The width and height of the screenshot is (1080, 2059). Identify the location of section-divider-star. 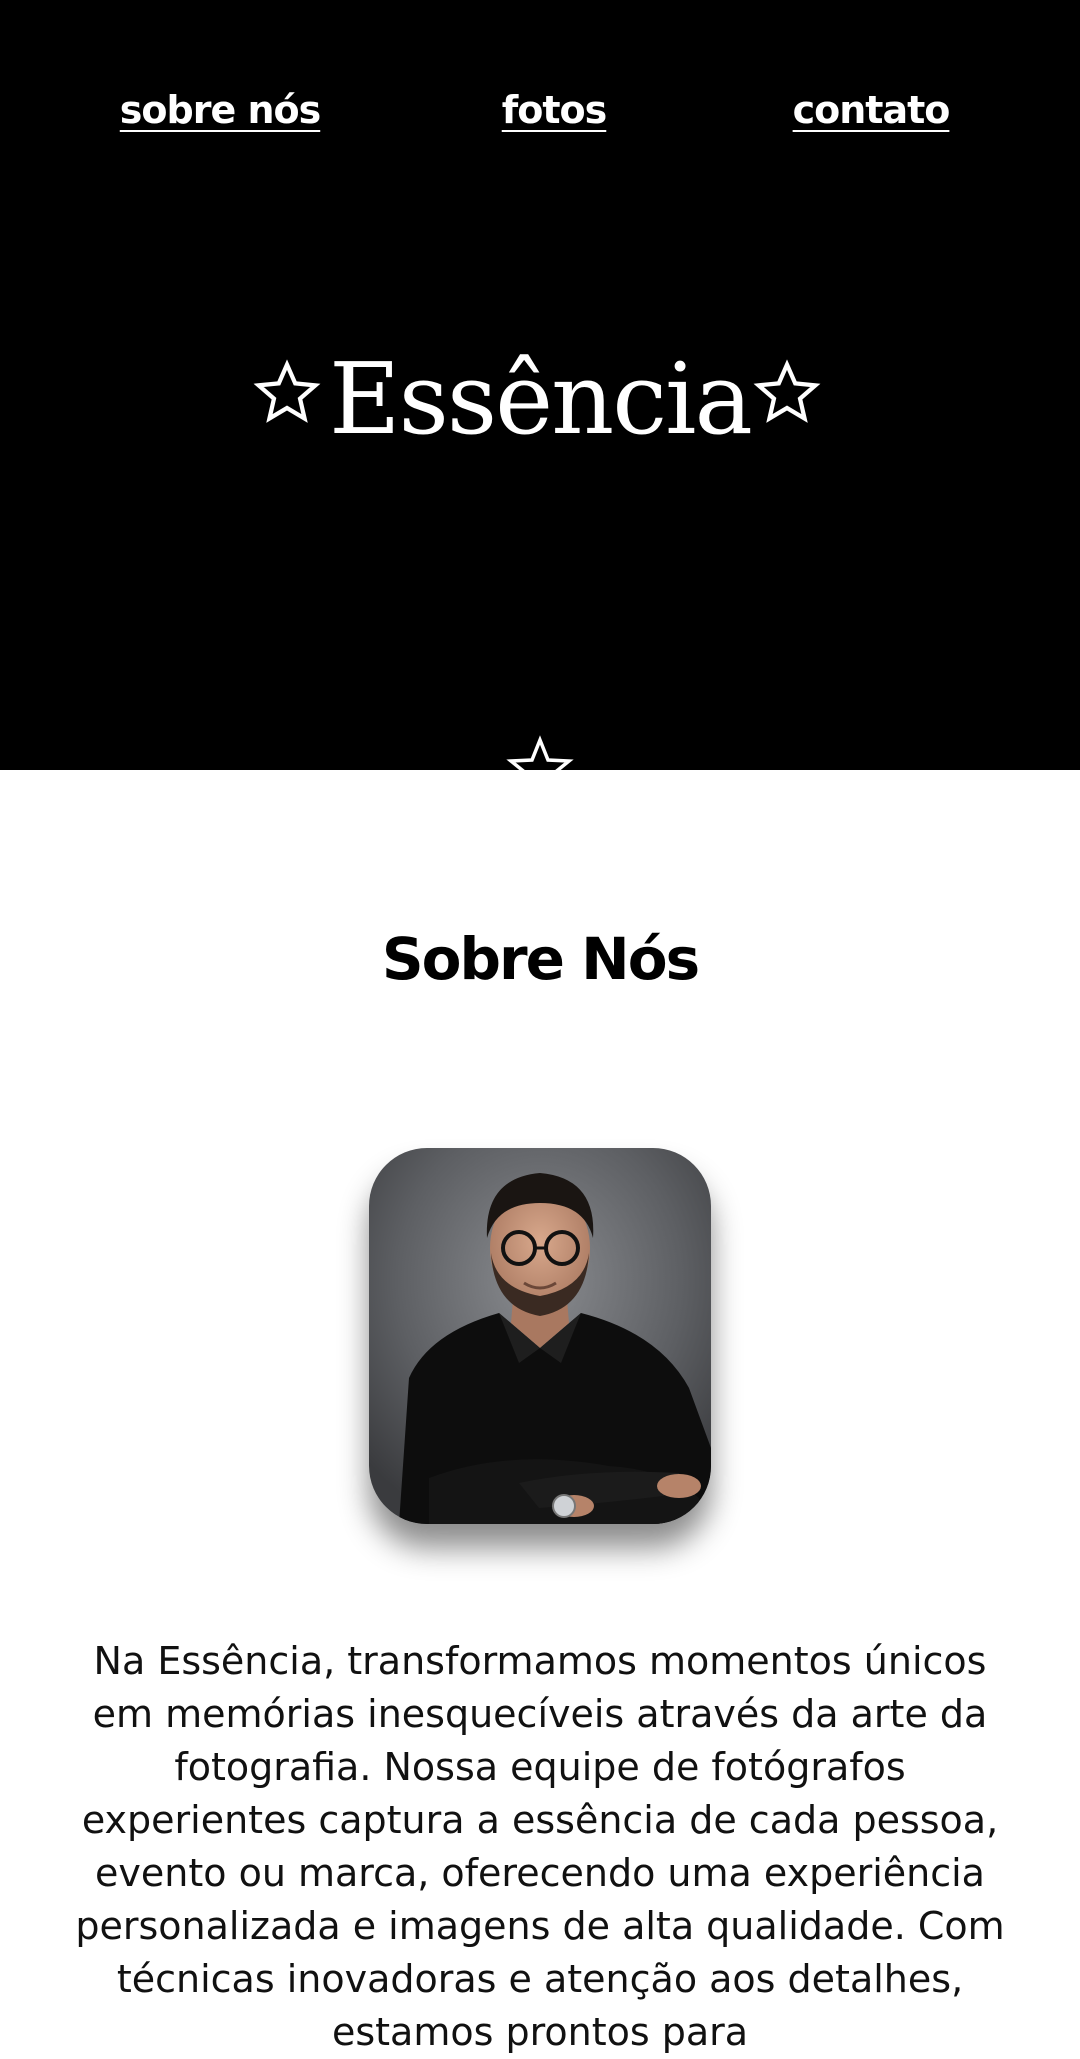
(540, 757).